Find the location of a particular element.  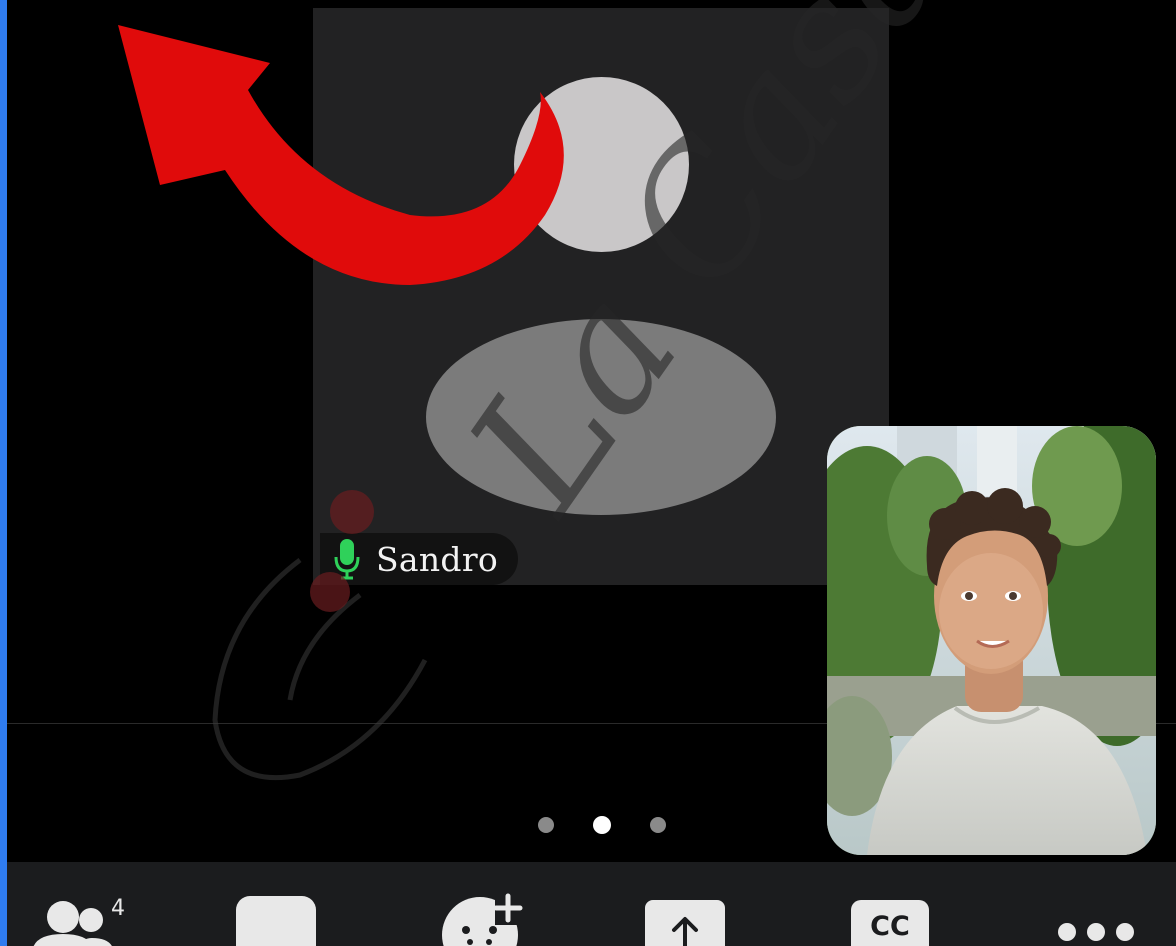

microphone-icon is located at coordinates (347, 559).